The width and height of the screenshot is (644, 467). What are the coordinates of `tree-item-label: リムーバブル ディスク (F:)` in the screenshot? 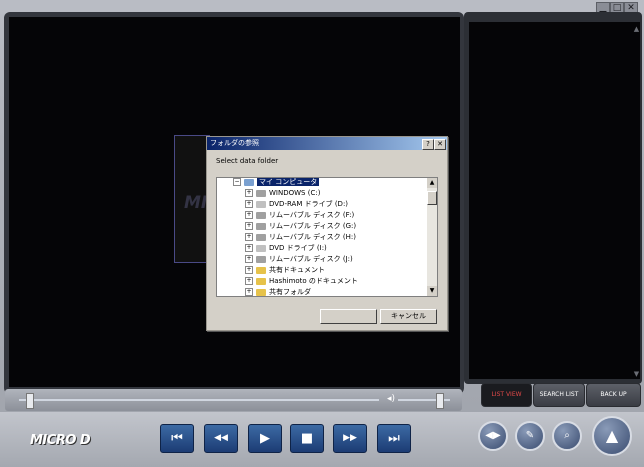 It's located at (312, 215).